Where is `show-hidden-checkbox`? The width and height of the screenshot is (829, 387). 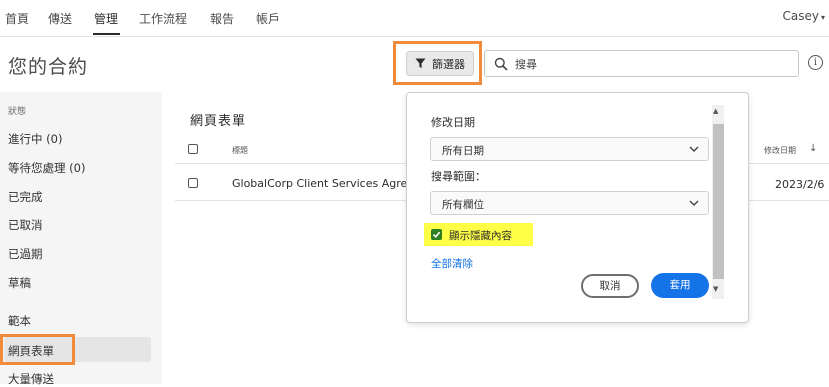 show-hidden-checkbox is located at coordinates (436, 234).